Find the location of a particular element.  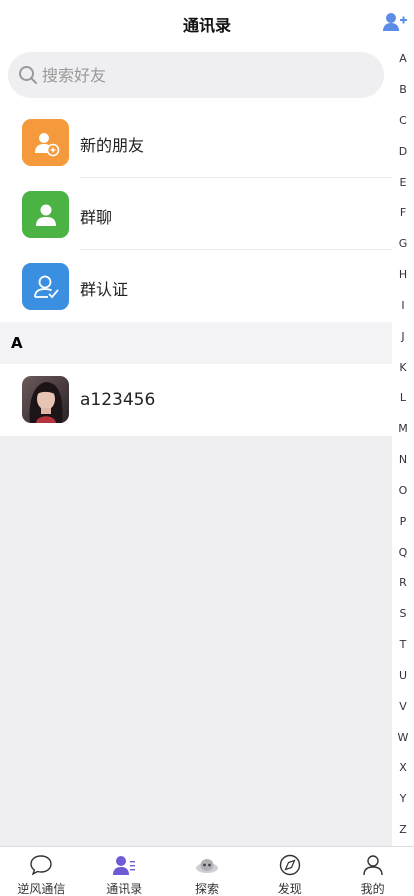

tab-discover: 发现 is located at coordinates (289, 871).